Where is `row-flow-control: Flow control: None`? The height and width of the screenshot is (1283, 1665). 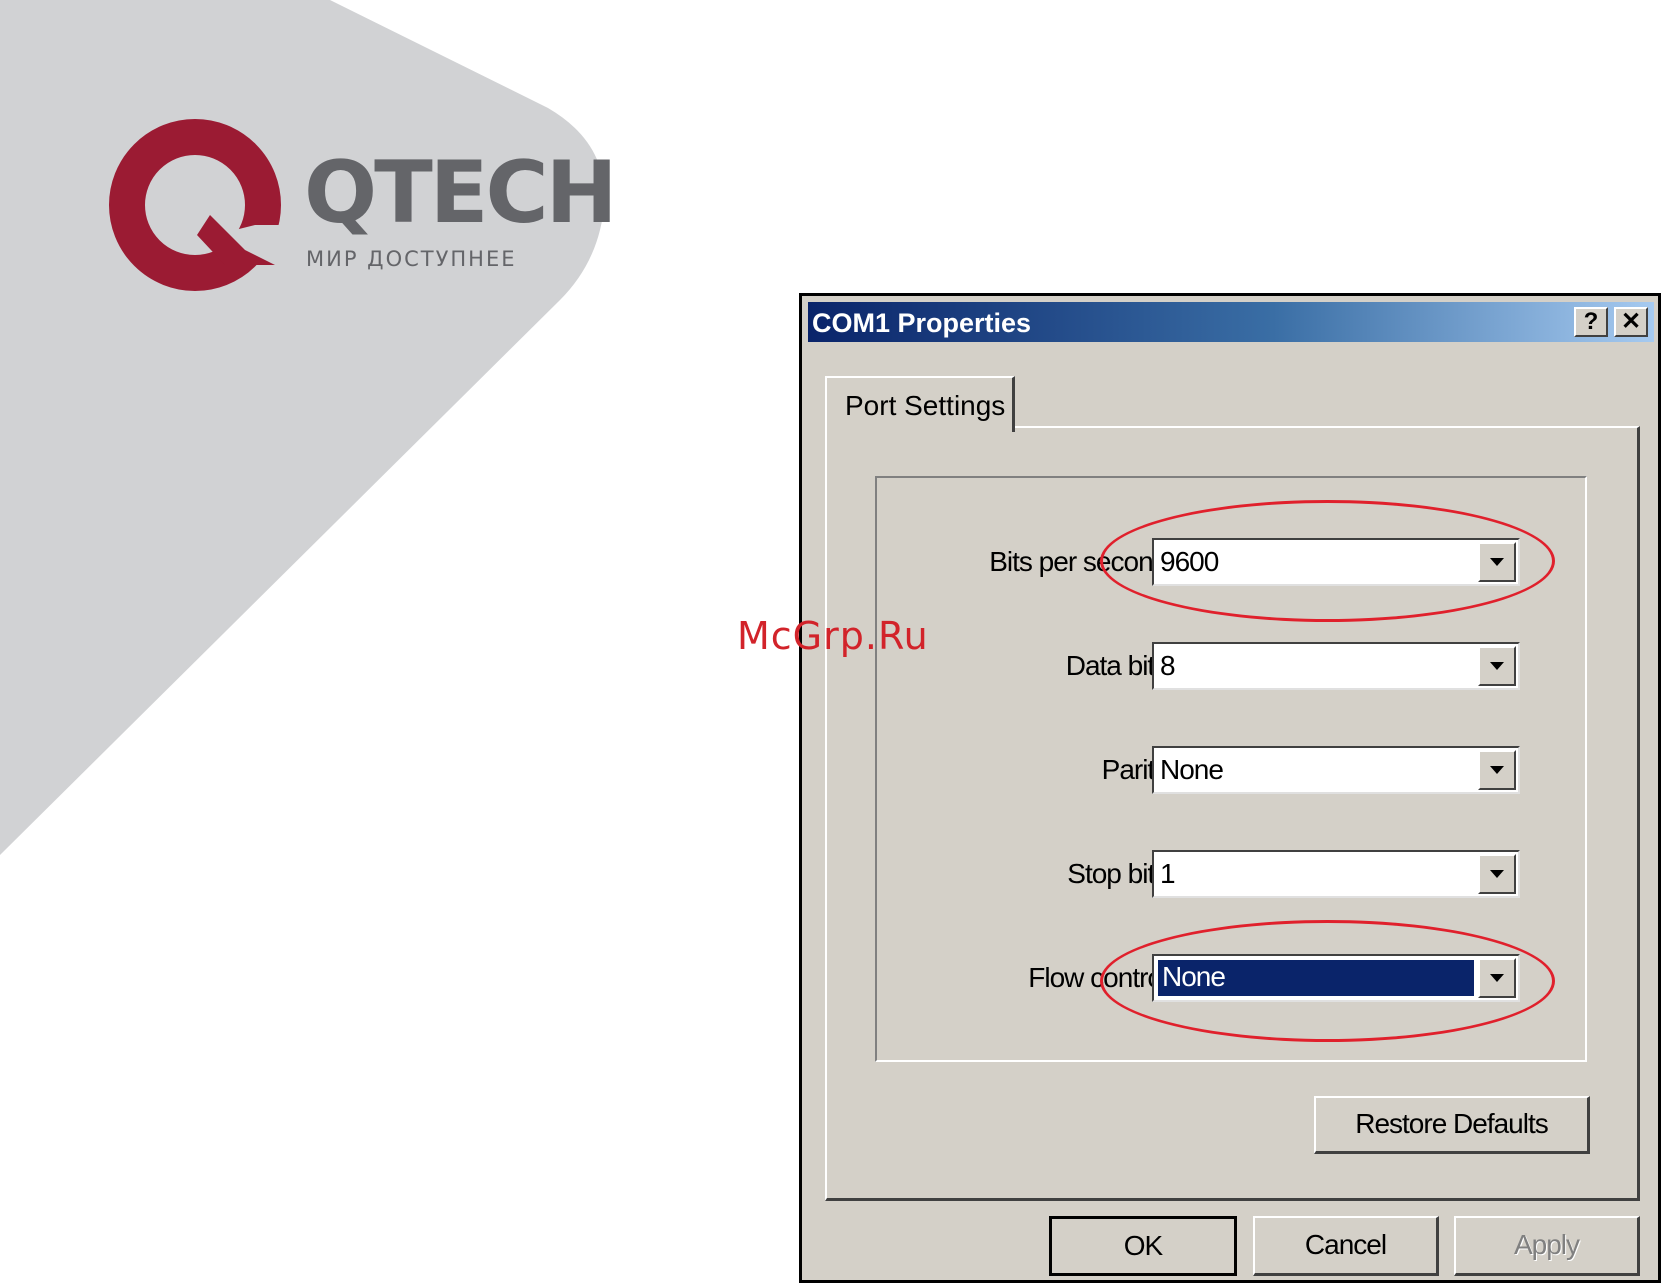 row-flow-control: Flow control: None is located at coordinates (1233, 978).